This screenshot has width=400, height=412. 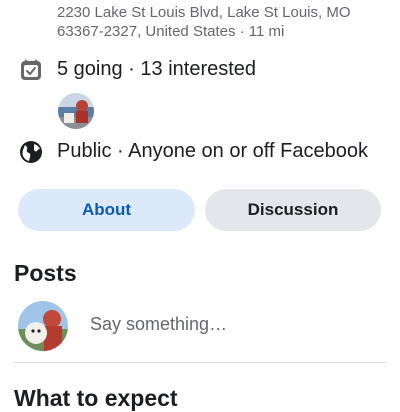 What do you see at coordinates (76, 111) in the screenshot?
I see `attendee-avatar` at bounding box center [76, 111].